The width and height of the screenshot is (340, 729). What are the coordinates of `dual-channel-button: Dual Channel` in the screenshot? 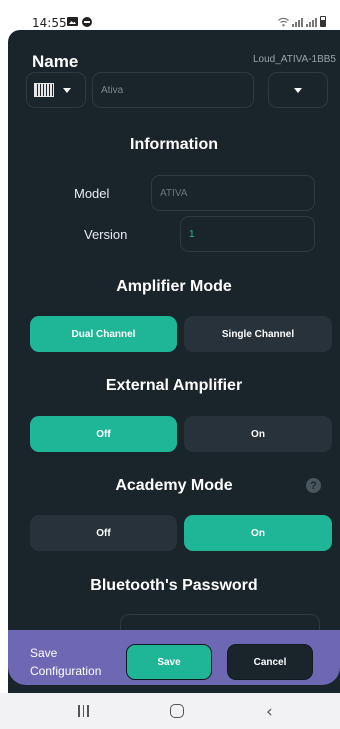 It's located at (103, 334).